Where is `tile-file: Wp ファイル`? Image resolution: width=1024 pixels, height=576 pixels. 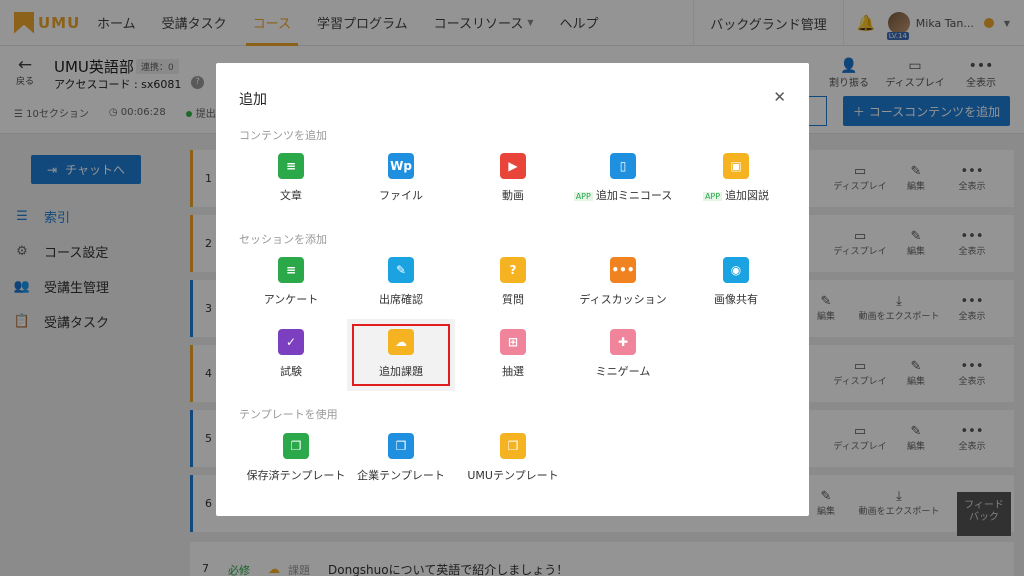
tile-file: Wp ファイル is located at coordinates (401, 180).